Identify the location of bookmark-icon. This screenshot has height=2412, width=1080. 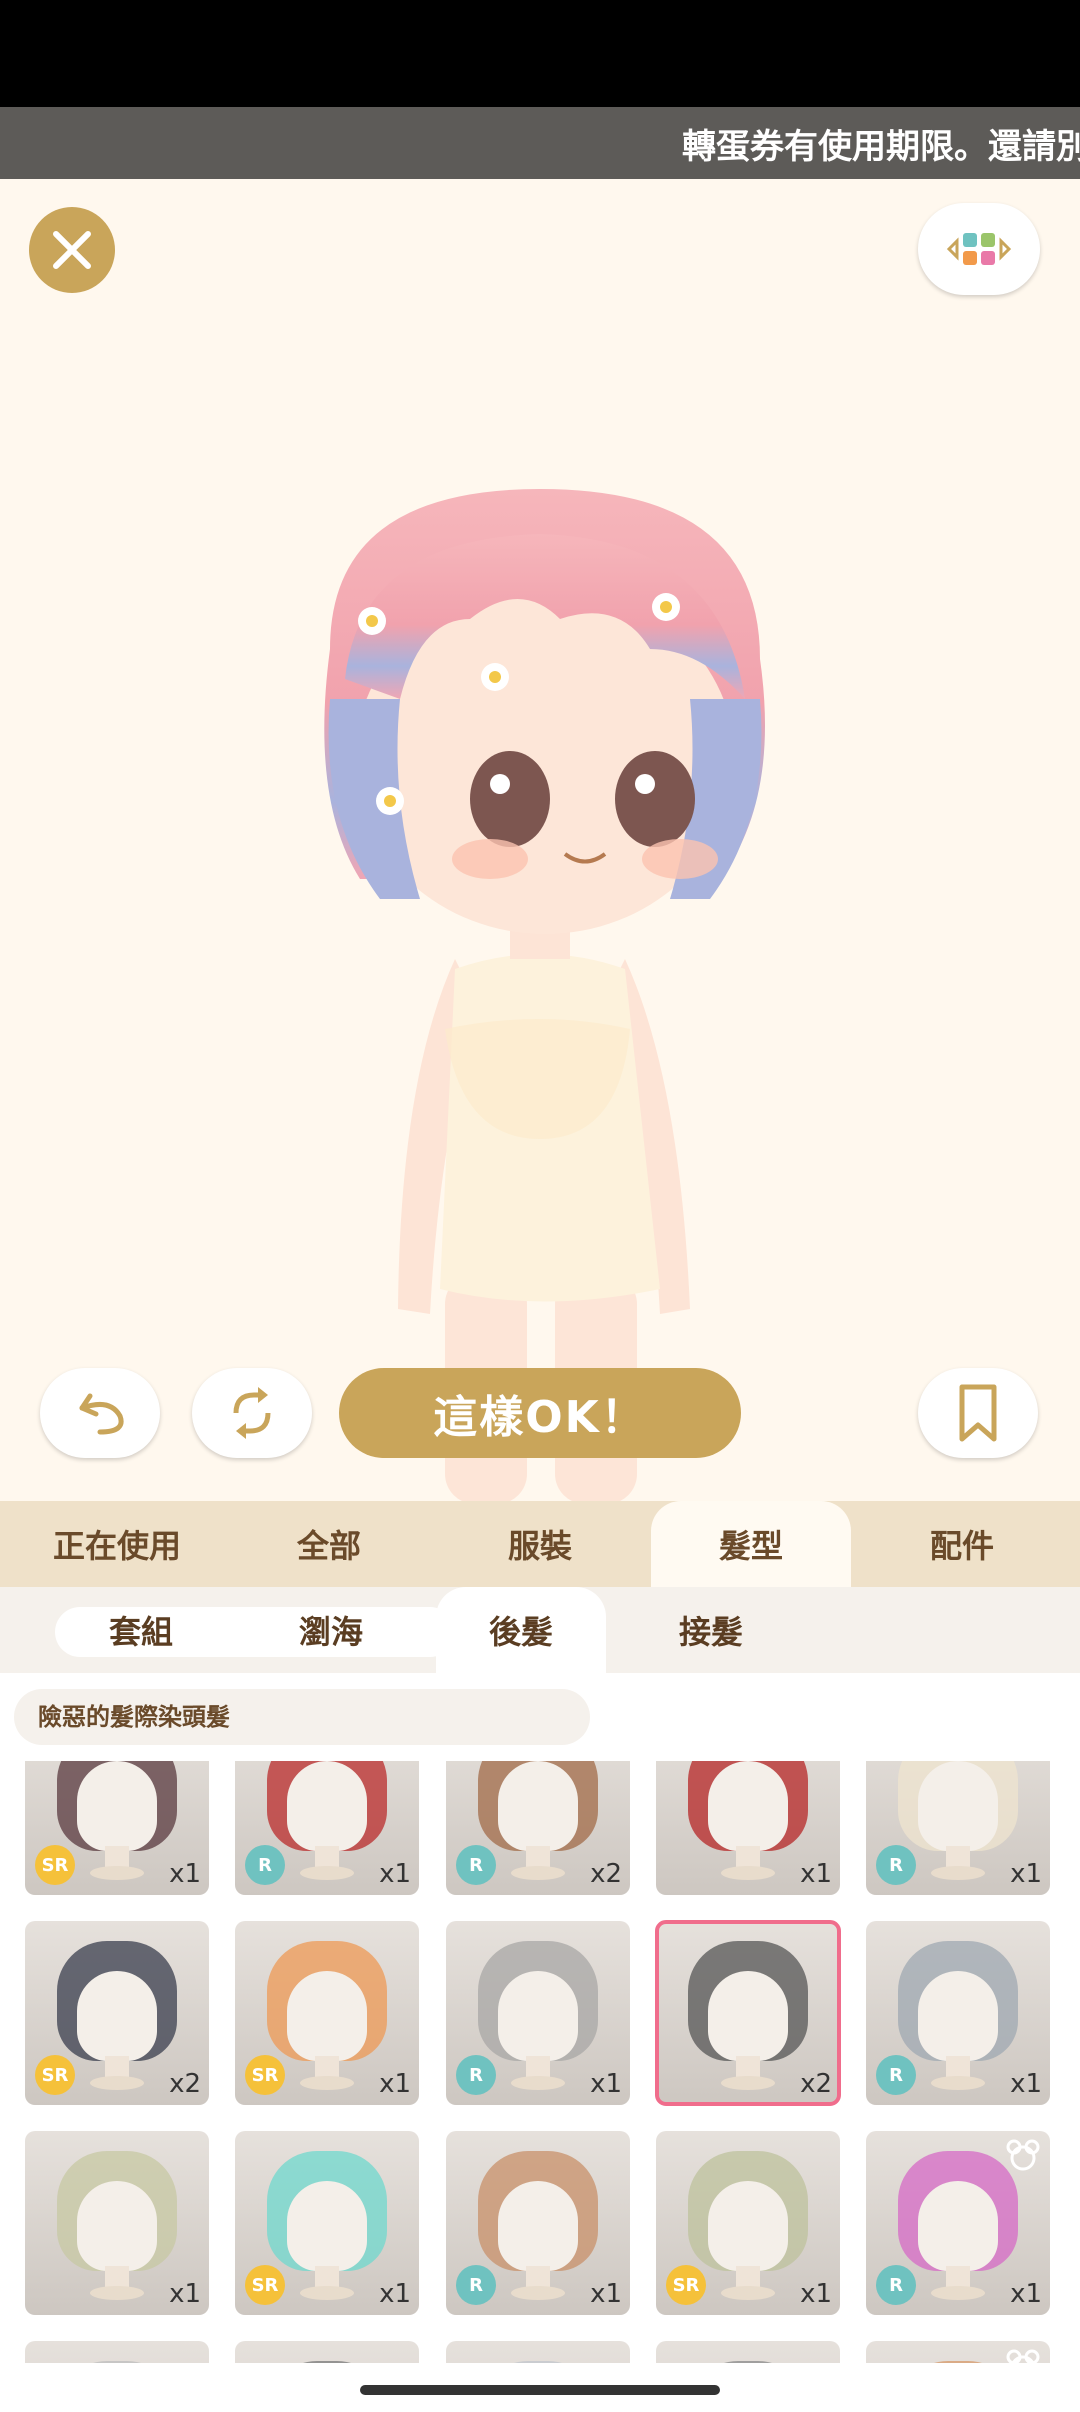
(978, 1413).